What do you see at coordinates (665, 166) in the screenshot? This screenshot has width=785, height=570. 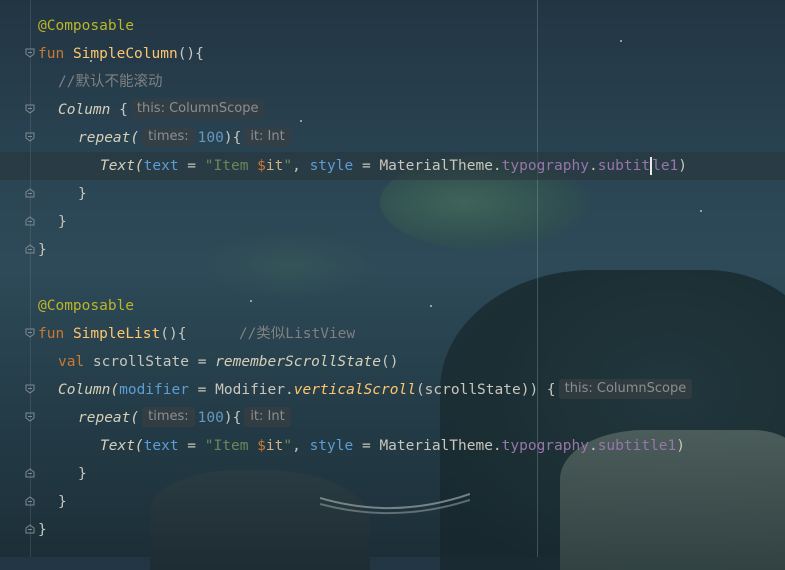 I see `property-token: le1` at bounding box center [665, 166].